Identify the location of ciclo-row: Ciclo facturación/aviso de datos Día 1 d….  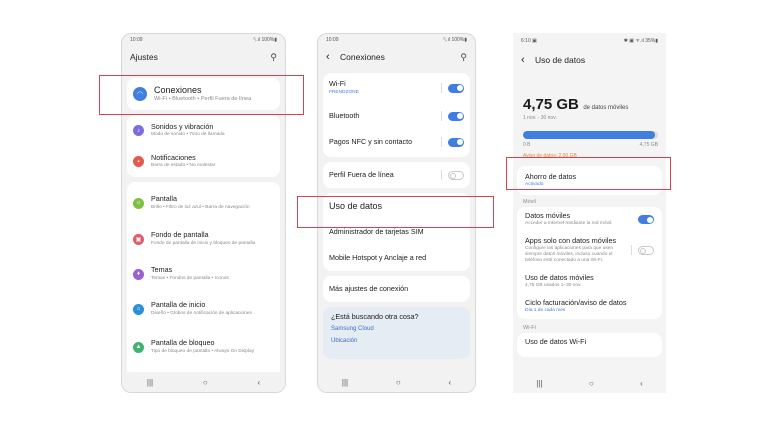
(589, 306).